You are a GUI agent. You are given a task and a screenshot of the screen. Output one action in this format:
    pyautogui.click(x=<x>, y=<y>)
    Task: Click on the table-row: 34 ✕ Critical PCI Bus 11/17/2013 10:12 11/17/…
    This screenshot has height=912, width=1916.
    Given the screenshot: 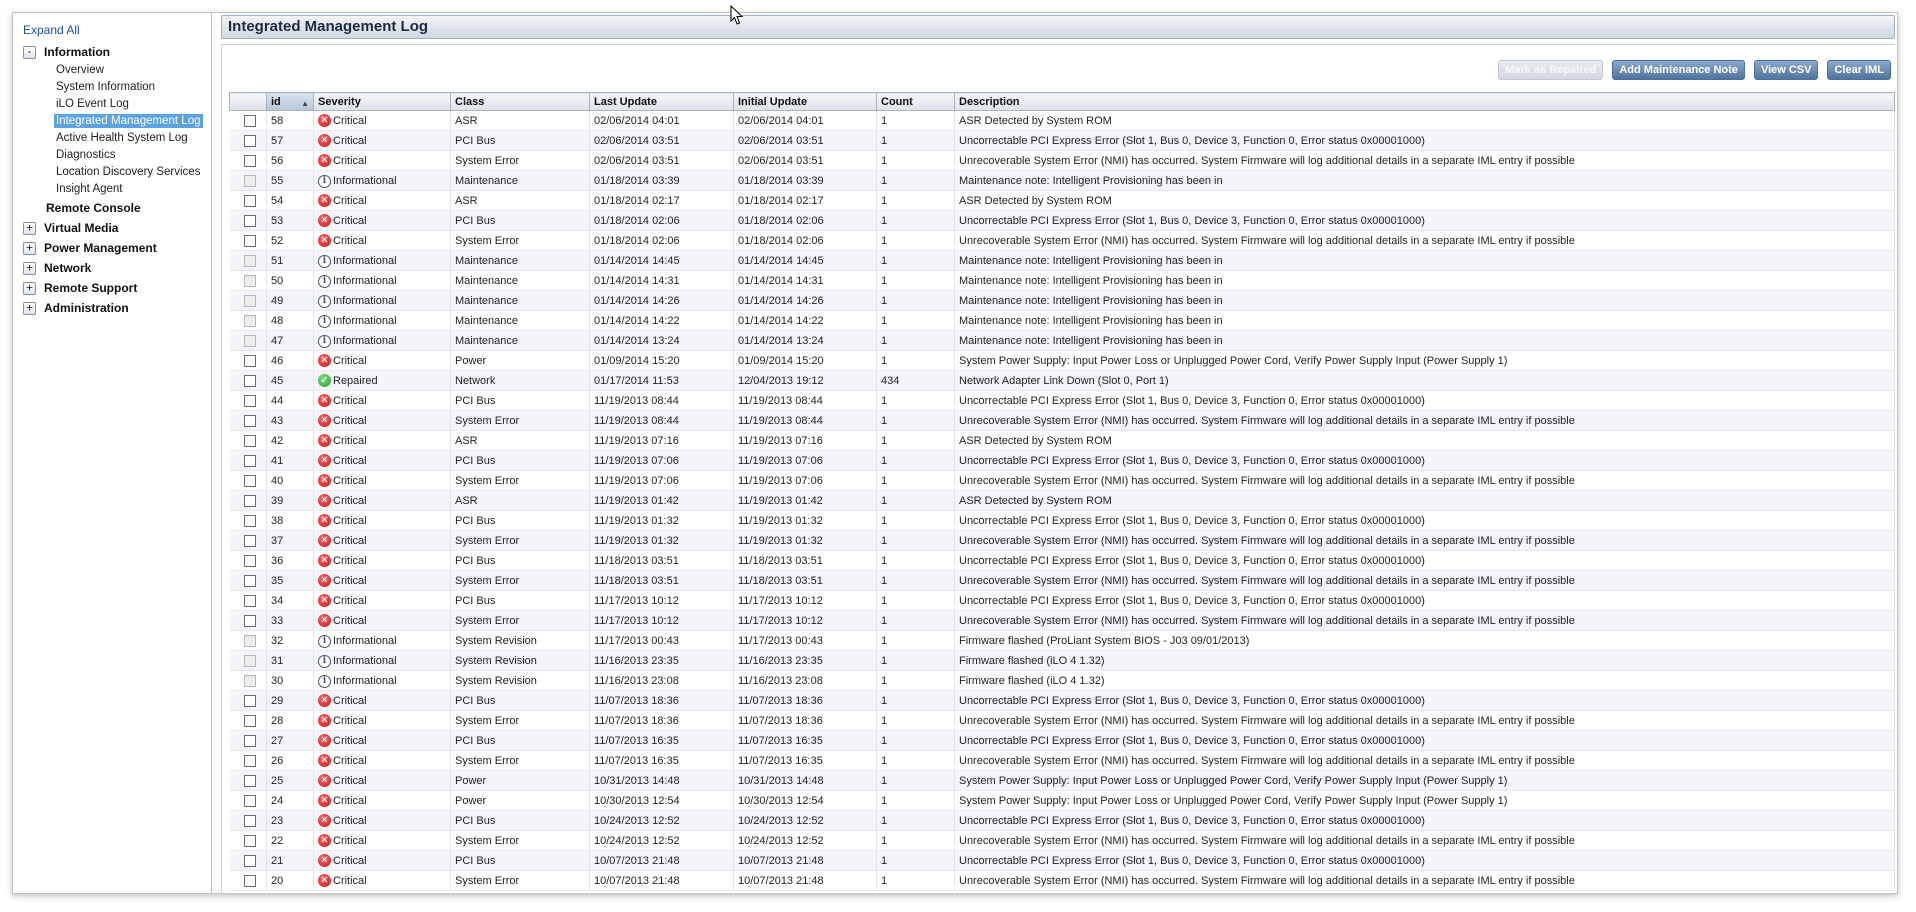 What is the action you would take?
    pyautogui.click(x=1062, y=600)
    